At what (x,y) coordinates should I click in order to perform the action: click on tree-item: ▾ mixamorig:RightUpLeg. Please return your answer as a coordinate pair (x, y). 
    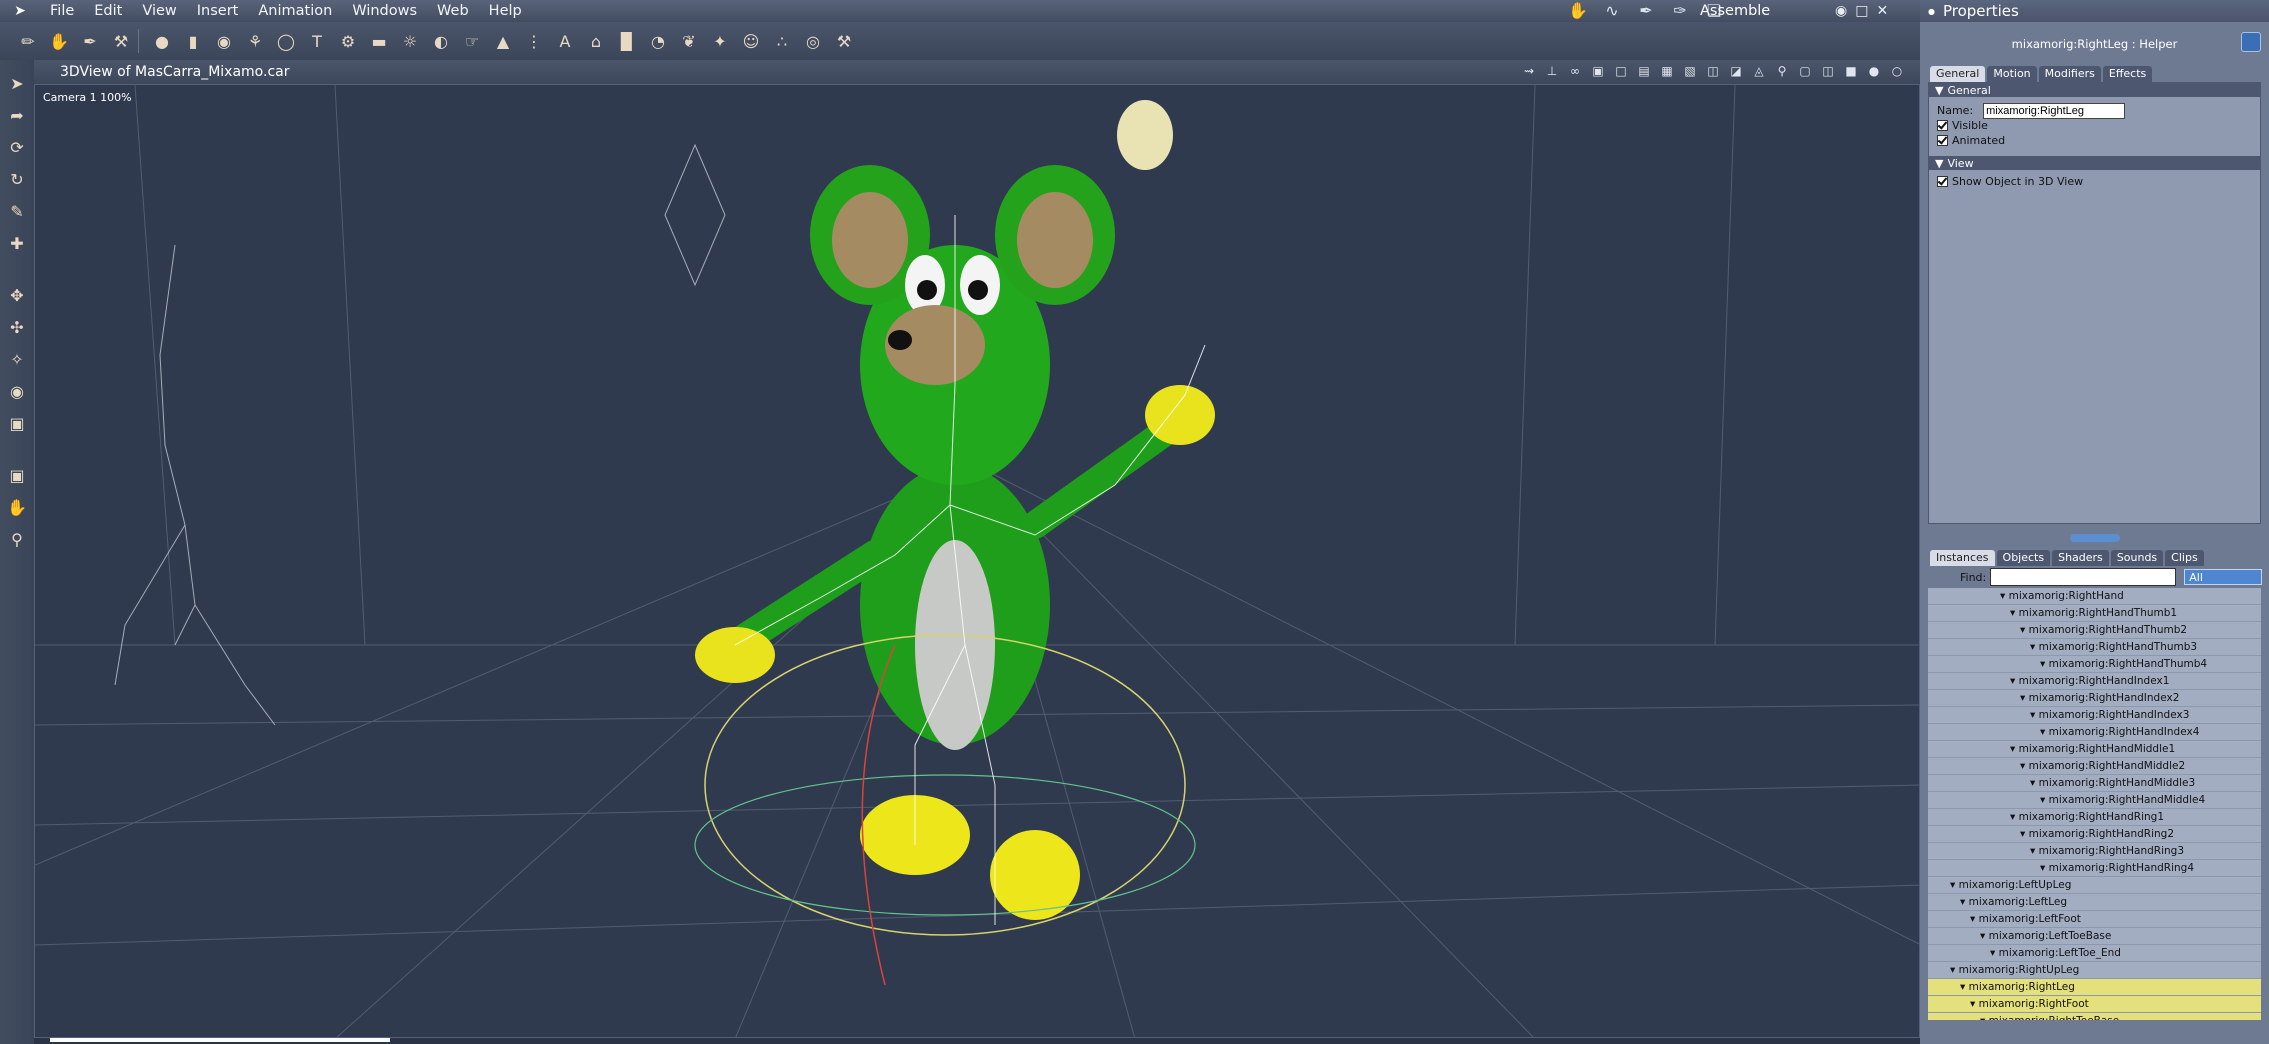
    Looking at the image, I should click on (2094, 970).